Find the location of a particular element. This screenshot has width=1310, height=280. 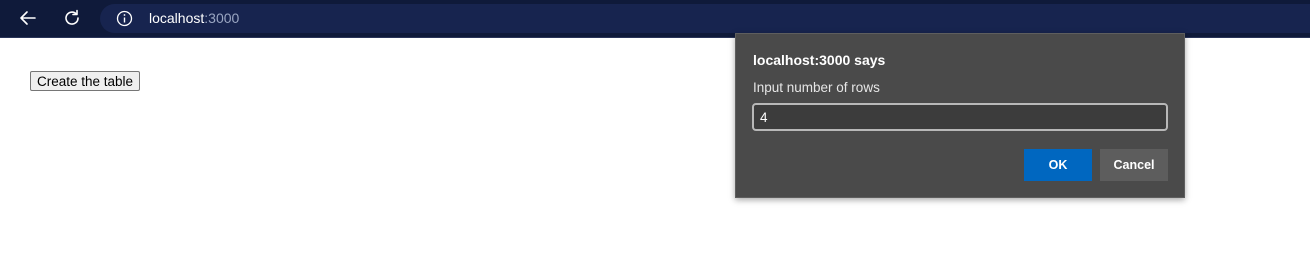

reload-button is located at coordinates (72, 18).